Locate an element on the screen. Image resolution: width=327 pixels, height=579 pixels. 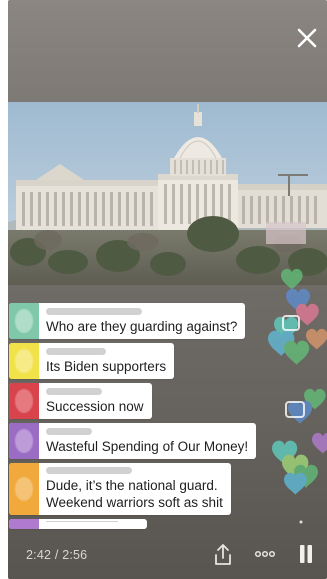
more-dots-icon is located at coordinates (265, 554).